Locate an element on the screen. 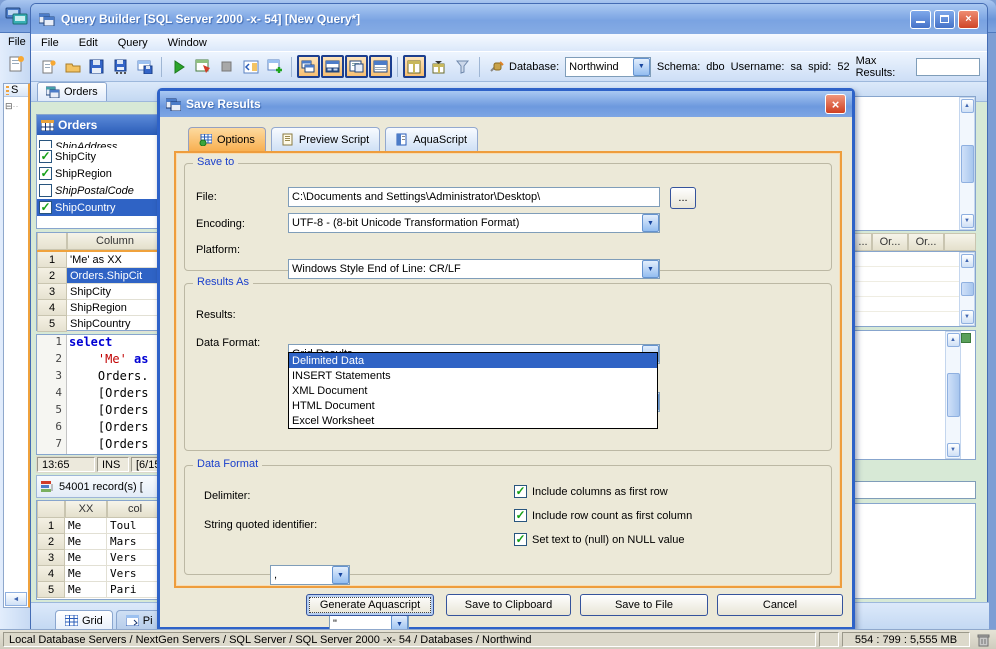  shipcountry-checkbox: ✓ is located at coordinates (45, 207).